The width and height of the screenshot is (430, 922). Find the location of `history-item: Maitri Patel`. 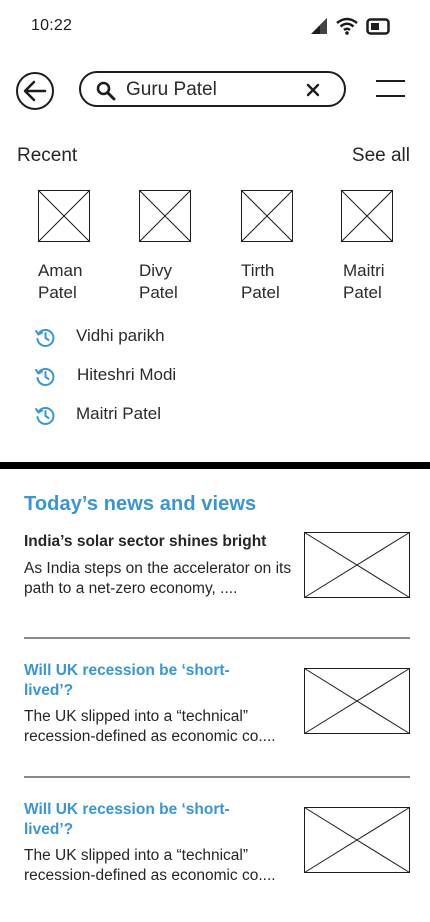

history-item: Maitri Patel is located at coordinates (184, 414).